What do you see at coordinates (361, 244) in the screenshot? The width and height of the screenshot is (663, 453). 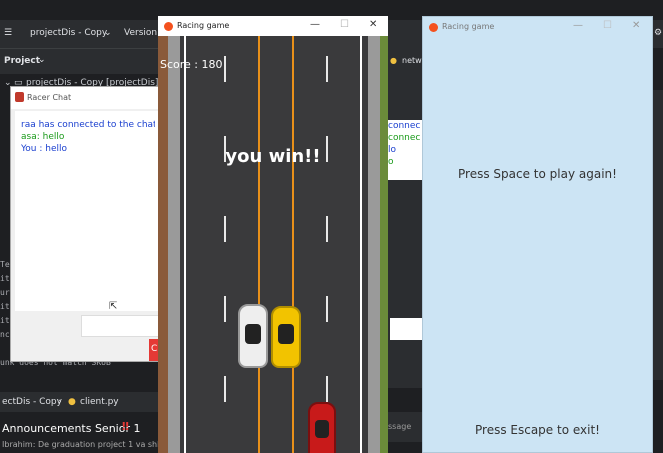 I see `lane-edge-right` at bounding box center [361, 244].